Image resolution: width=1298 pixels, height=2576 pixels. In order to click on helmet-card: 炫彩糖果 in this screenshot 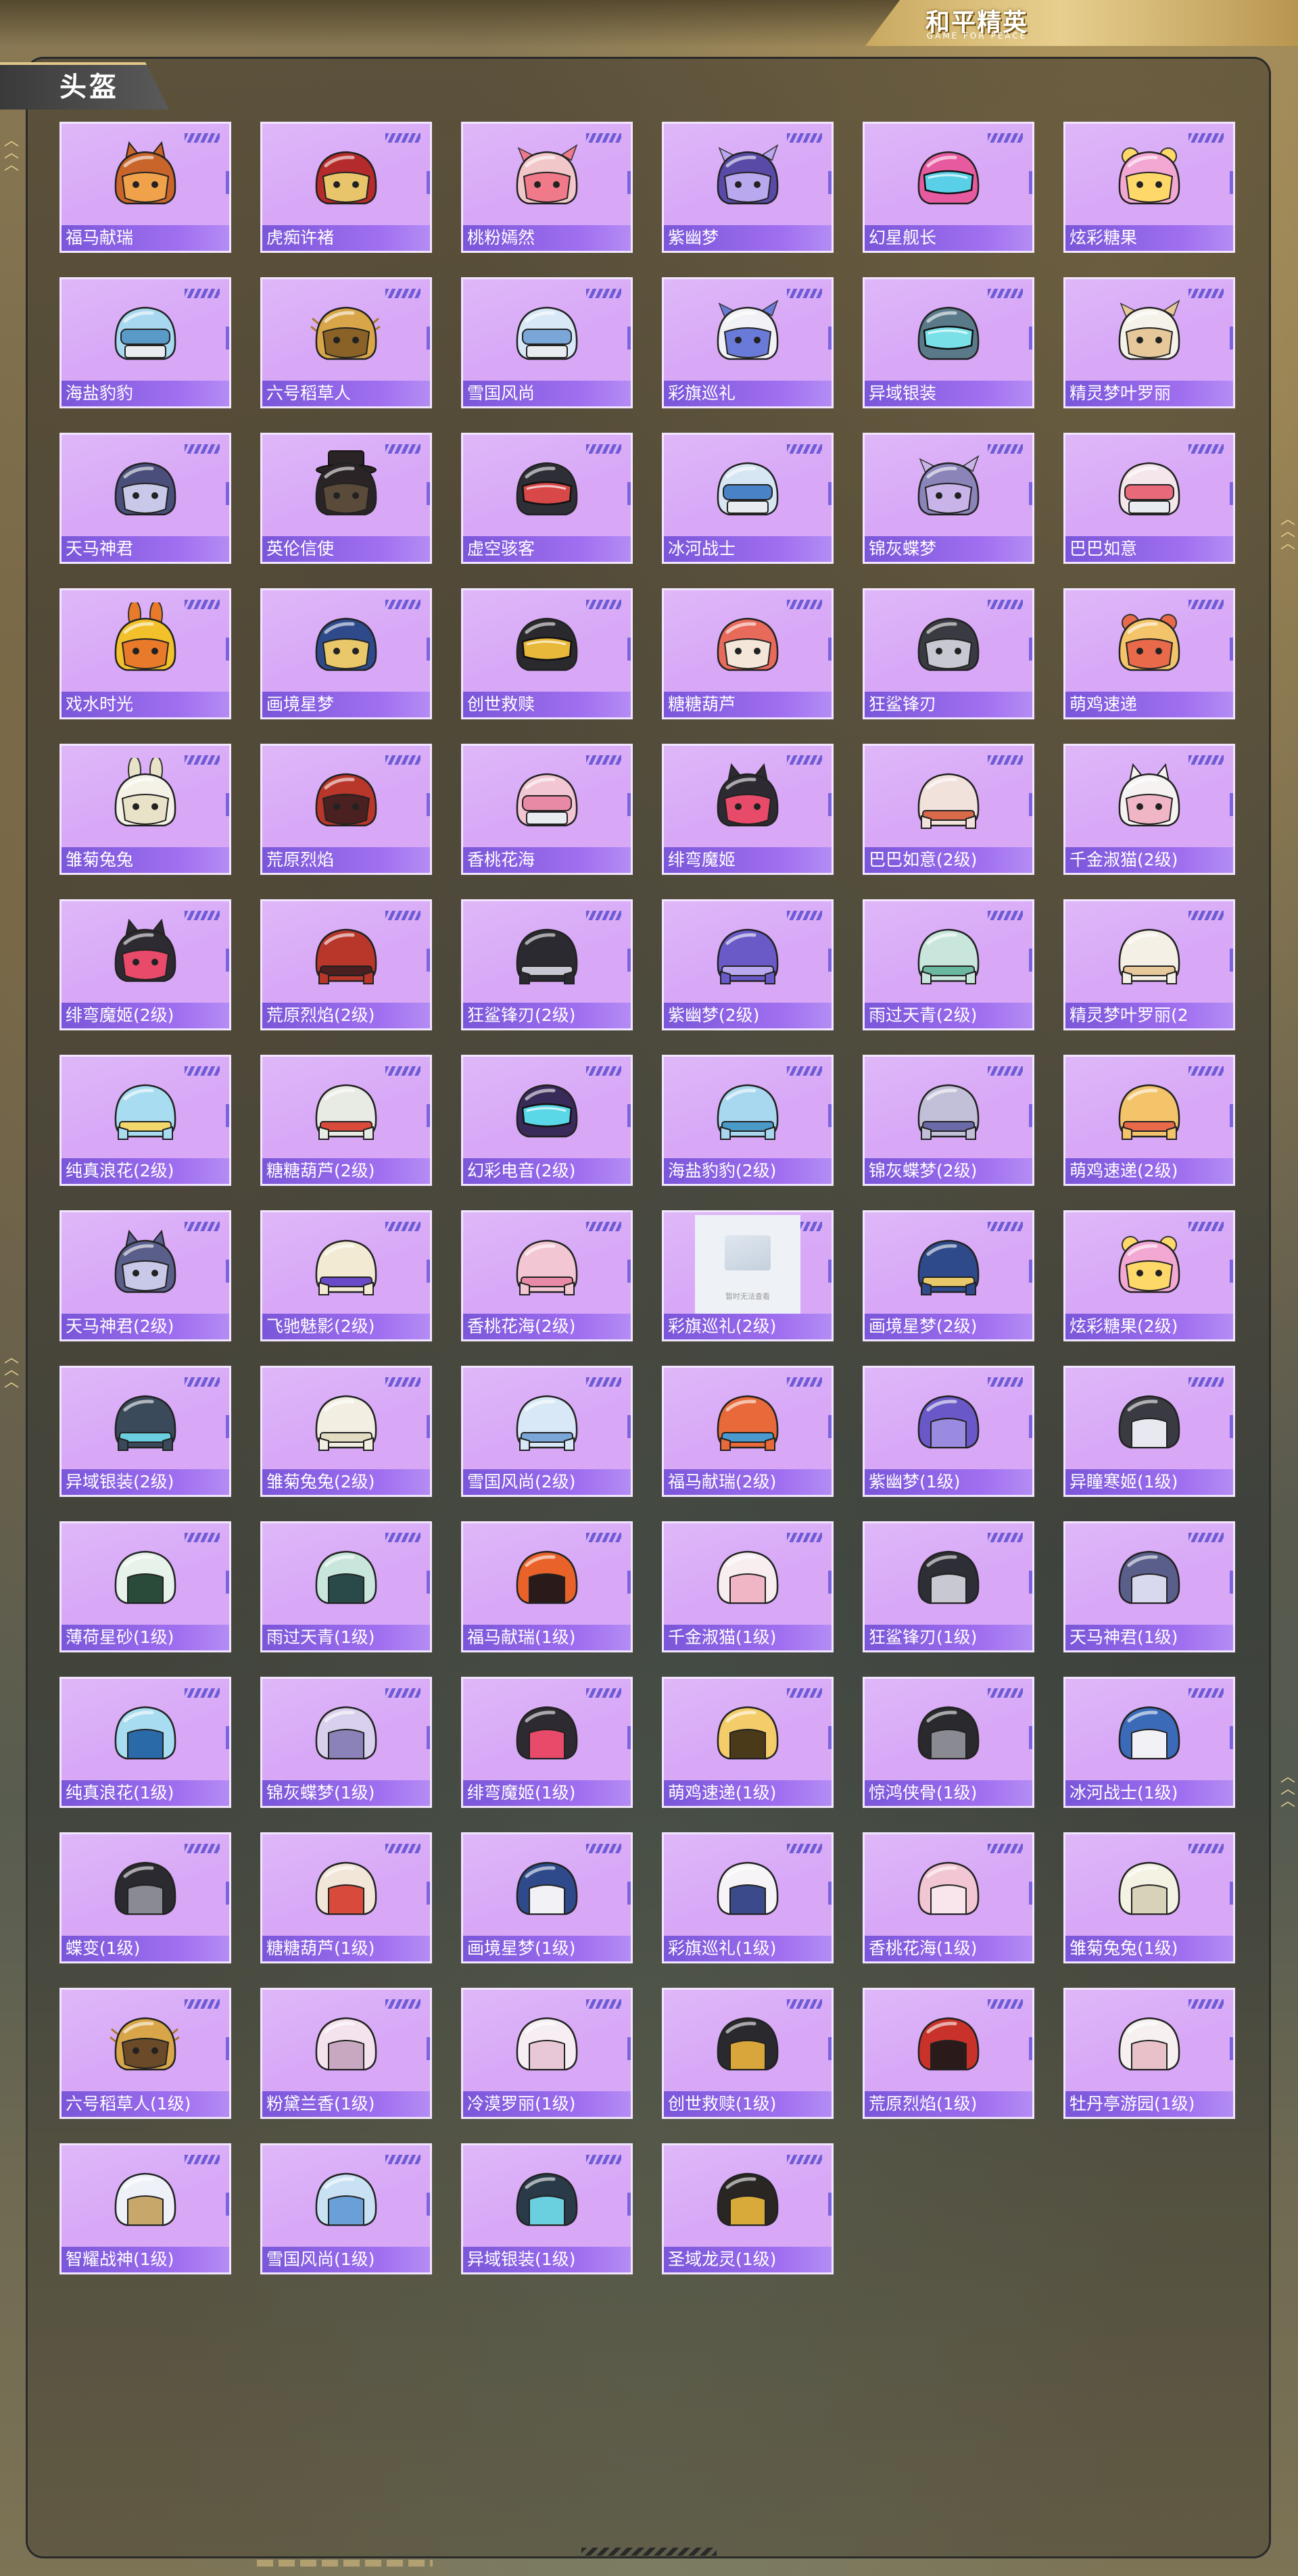, I will do `click(1149, 187)`.